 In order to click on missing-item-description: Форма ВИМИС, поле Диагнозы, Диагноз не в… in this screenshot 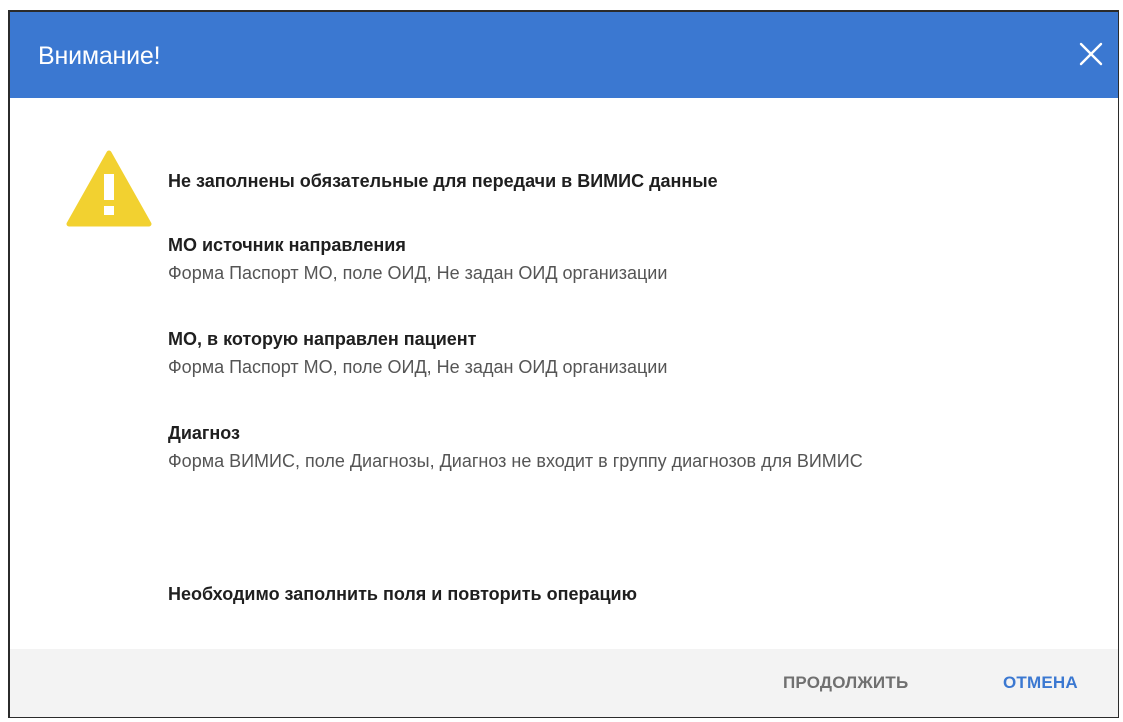, I will do `click(515, 461)`.